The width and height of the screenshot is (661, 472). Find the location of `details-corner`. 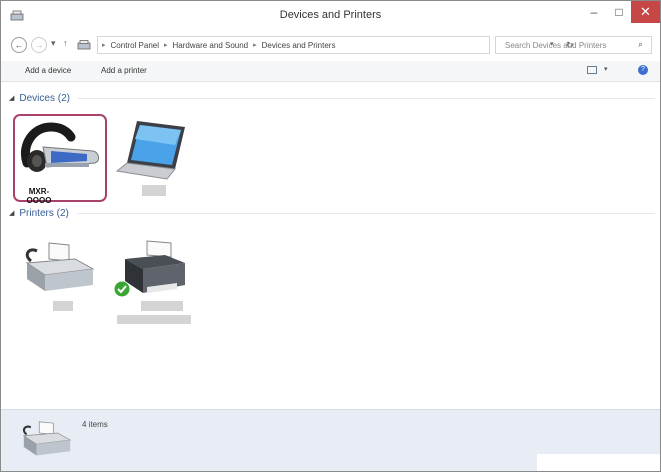

details-corner is located at coordinates (598, 462).